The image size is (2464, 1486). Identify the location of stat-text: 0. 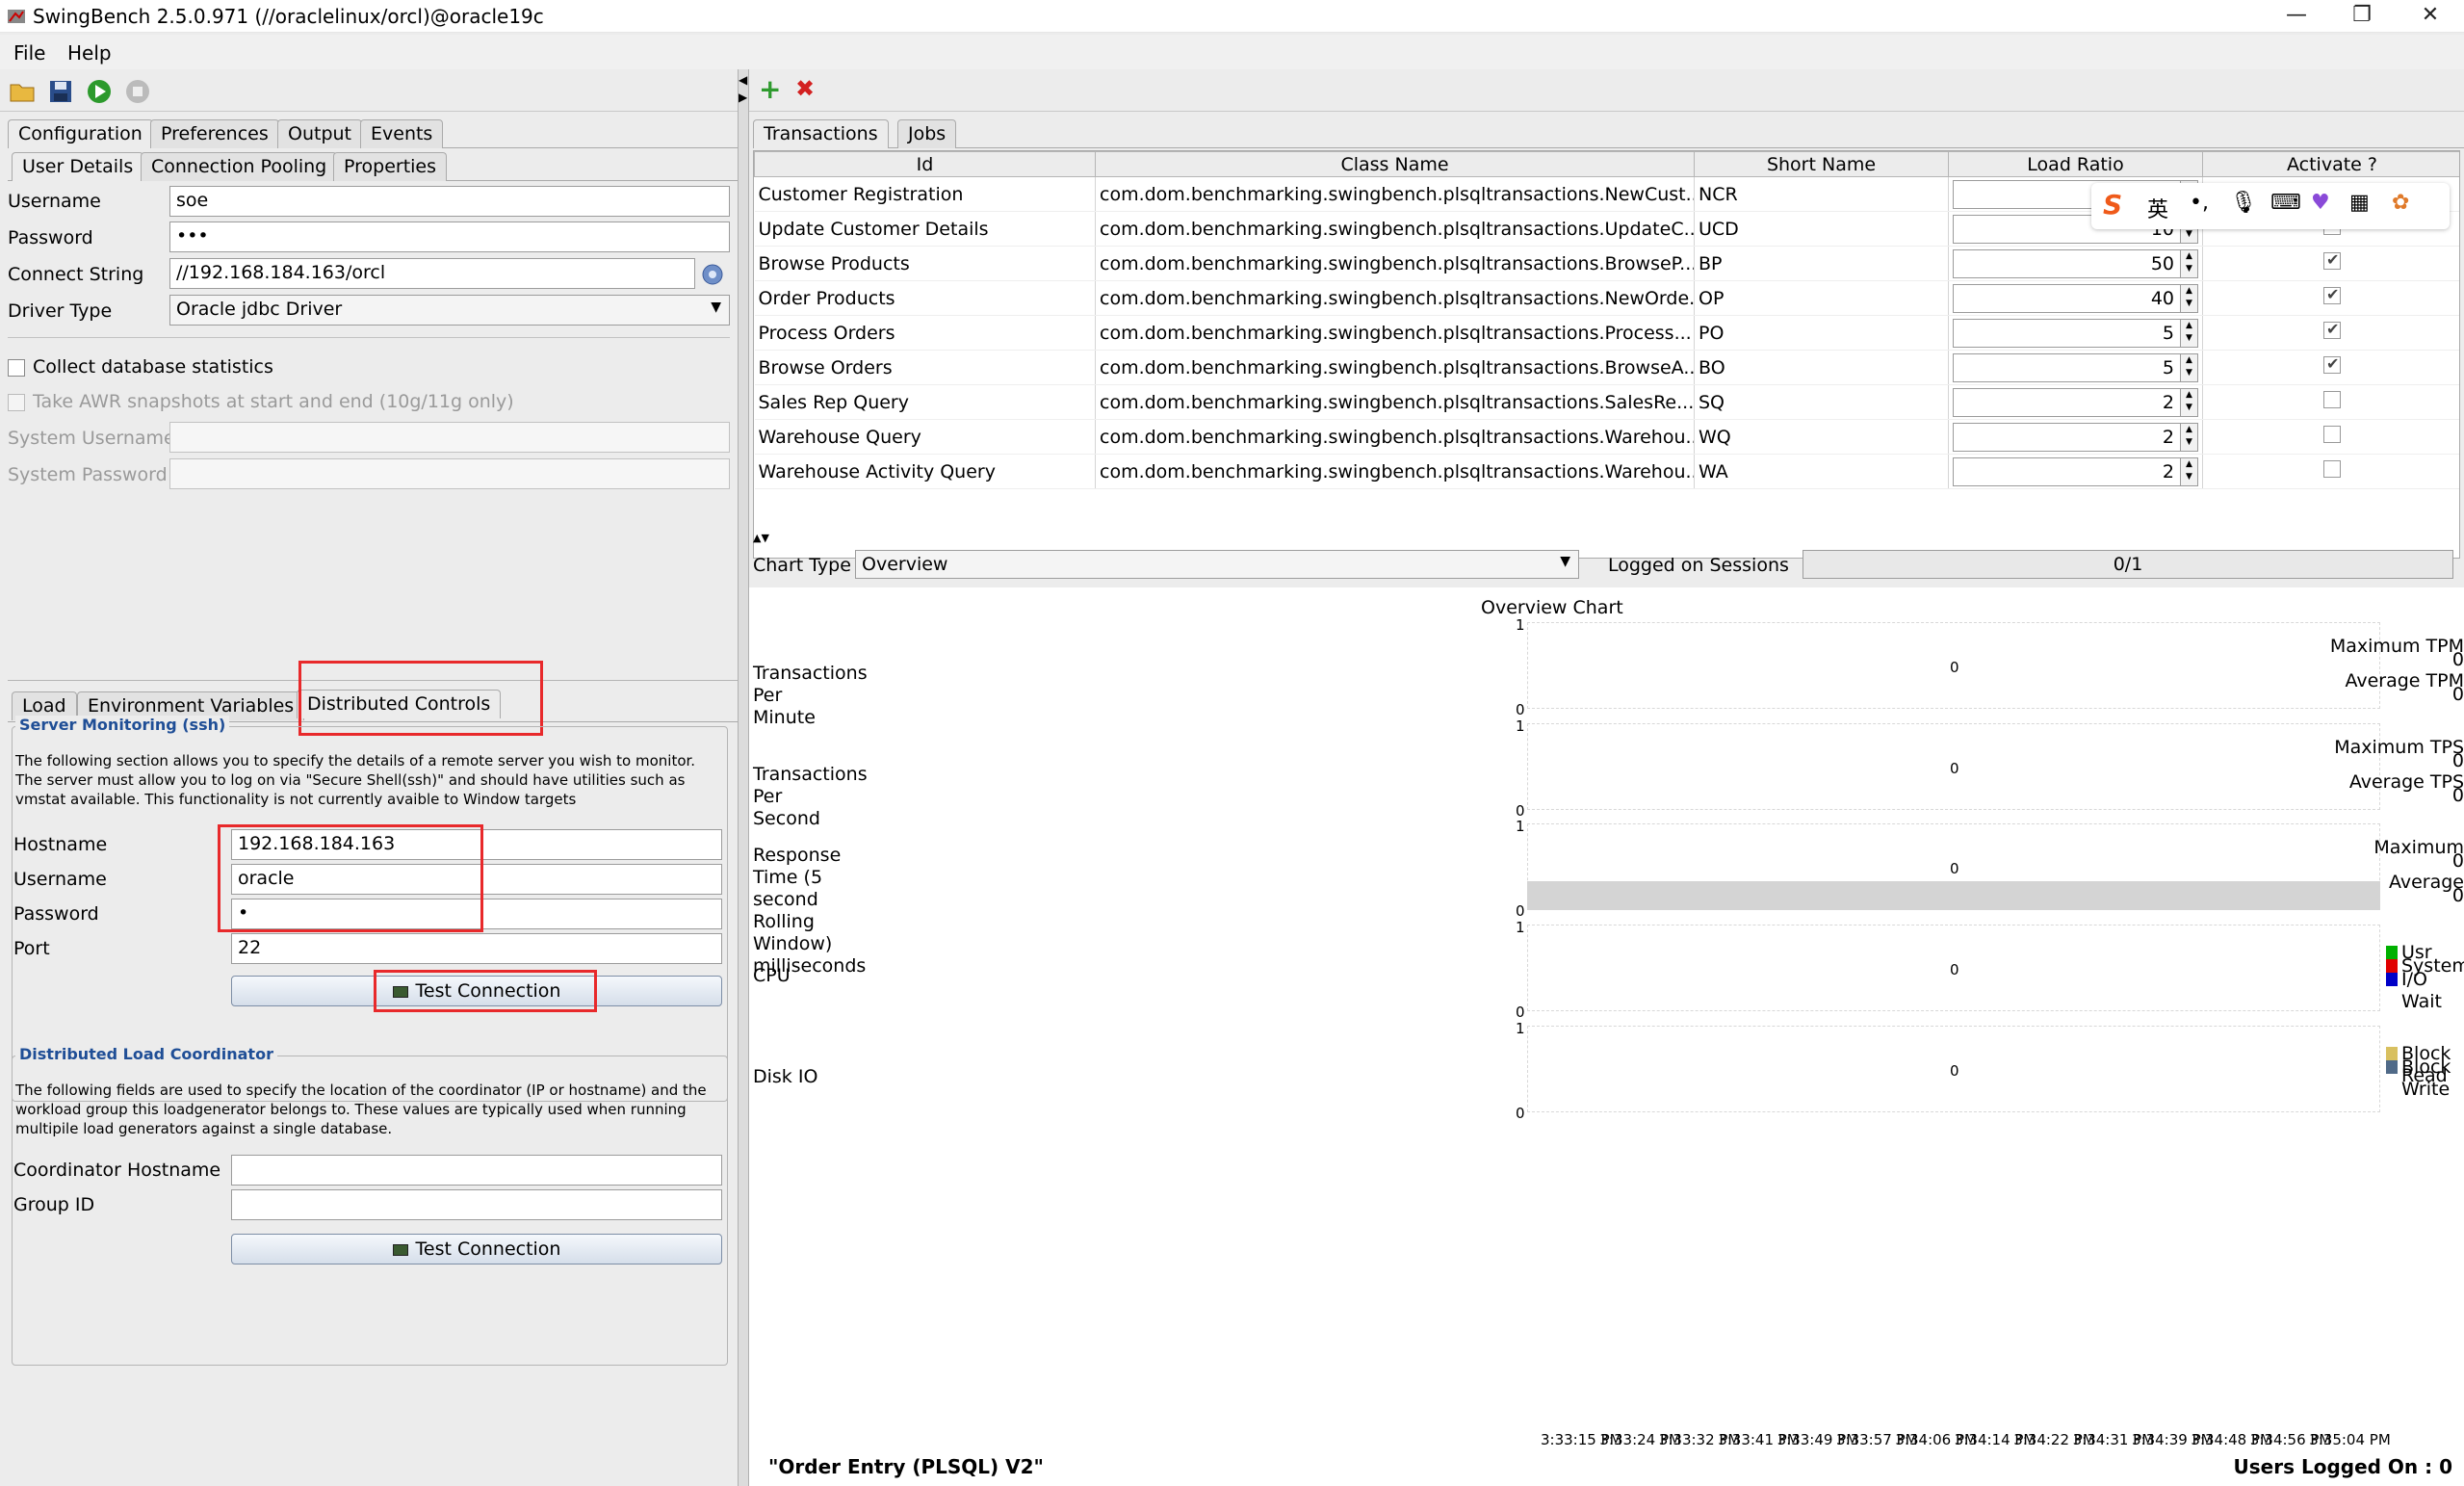
(2457, 861).